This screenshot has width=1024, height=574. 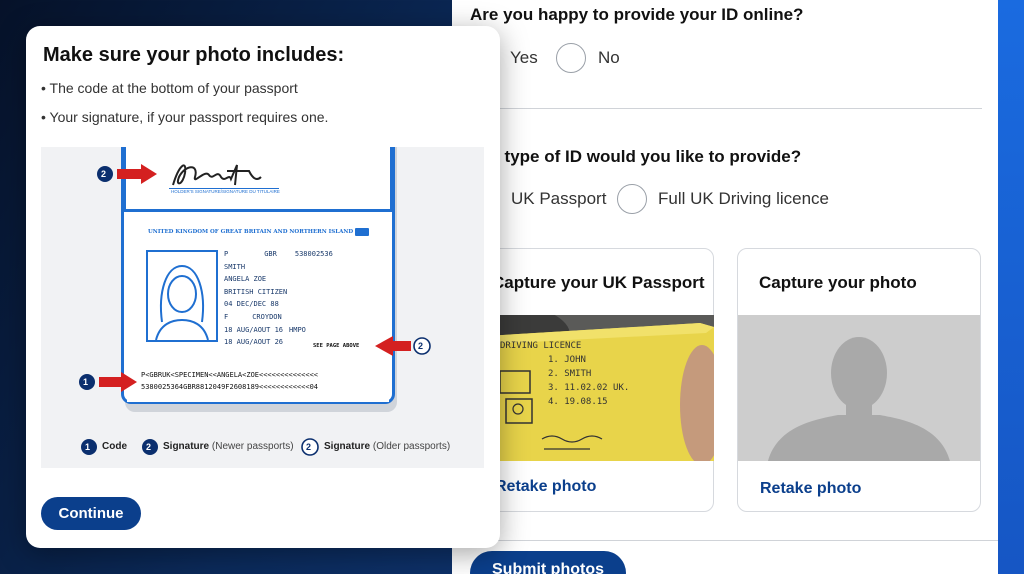 What do you see at coordinates (88, 447) in the screenshot?
I see `legend-badge-1: 1` at bounding box center [88, 447].